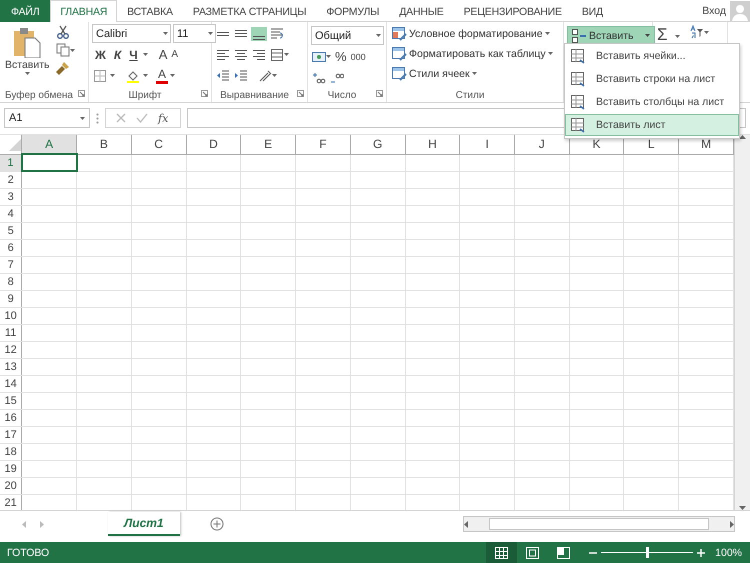 Image resolution: width=750 pixels, height=563 pixels. What do you see at coordinates (11, 400) in the screenshot?
I see `row-header: 15` at bounding box center [11, 400].